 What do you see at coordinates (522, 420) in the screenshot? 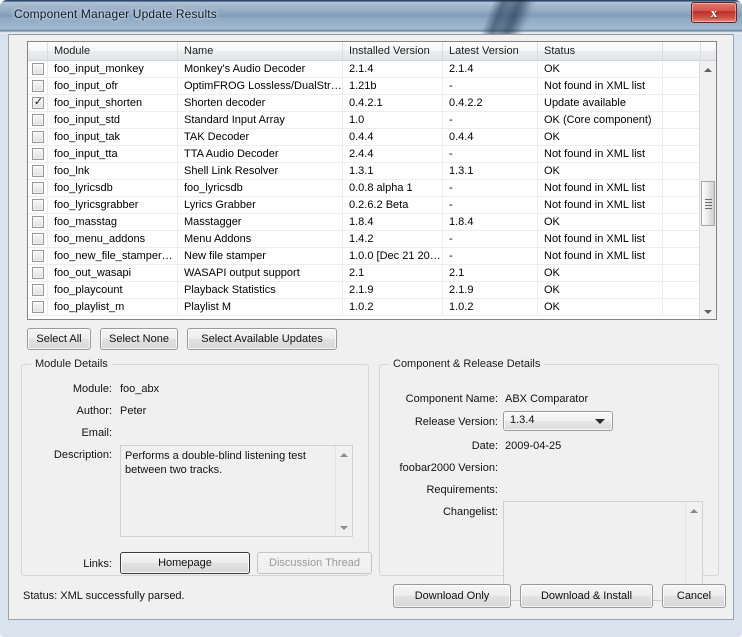
I see `release-version-value: 1.3.4` at bounding box center [522, 420].